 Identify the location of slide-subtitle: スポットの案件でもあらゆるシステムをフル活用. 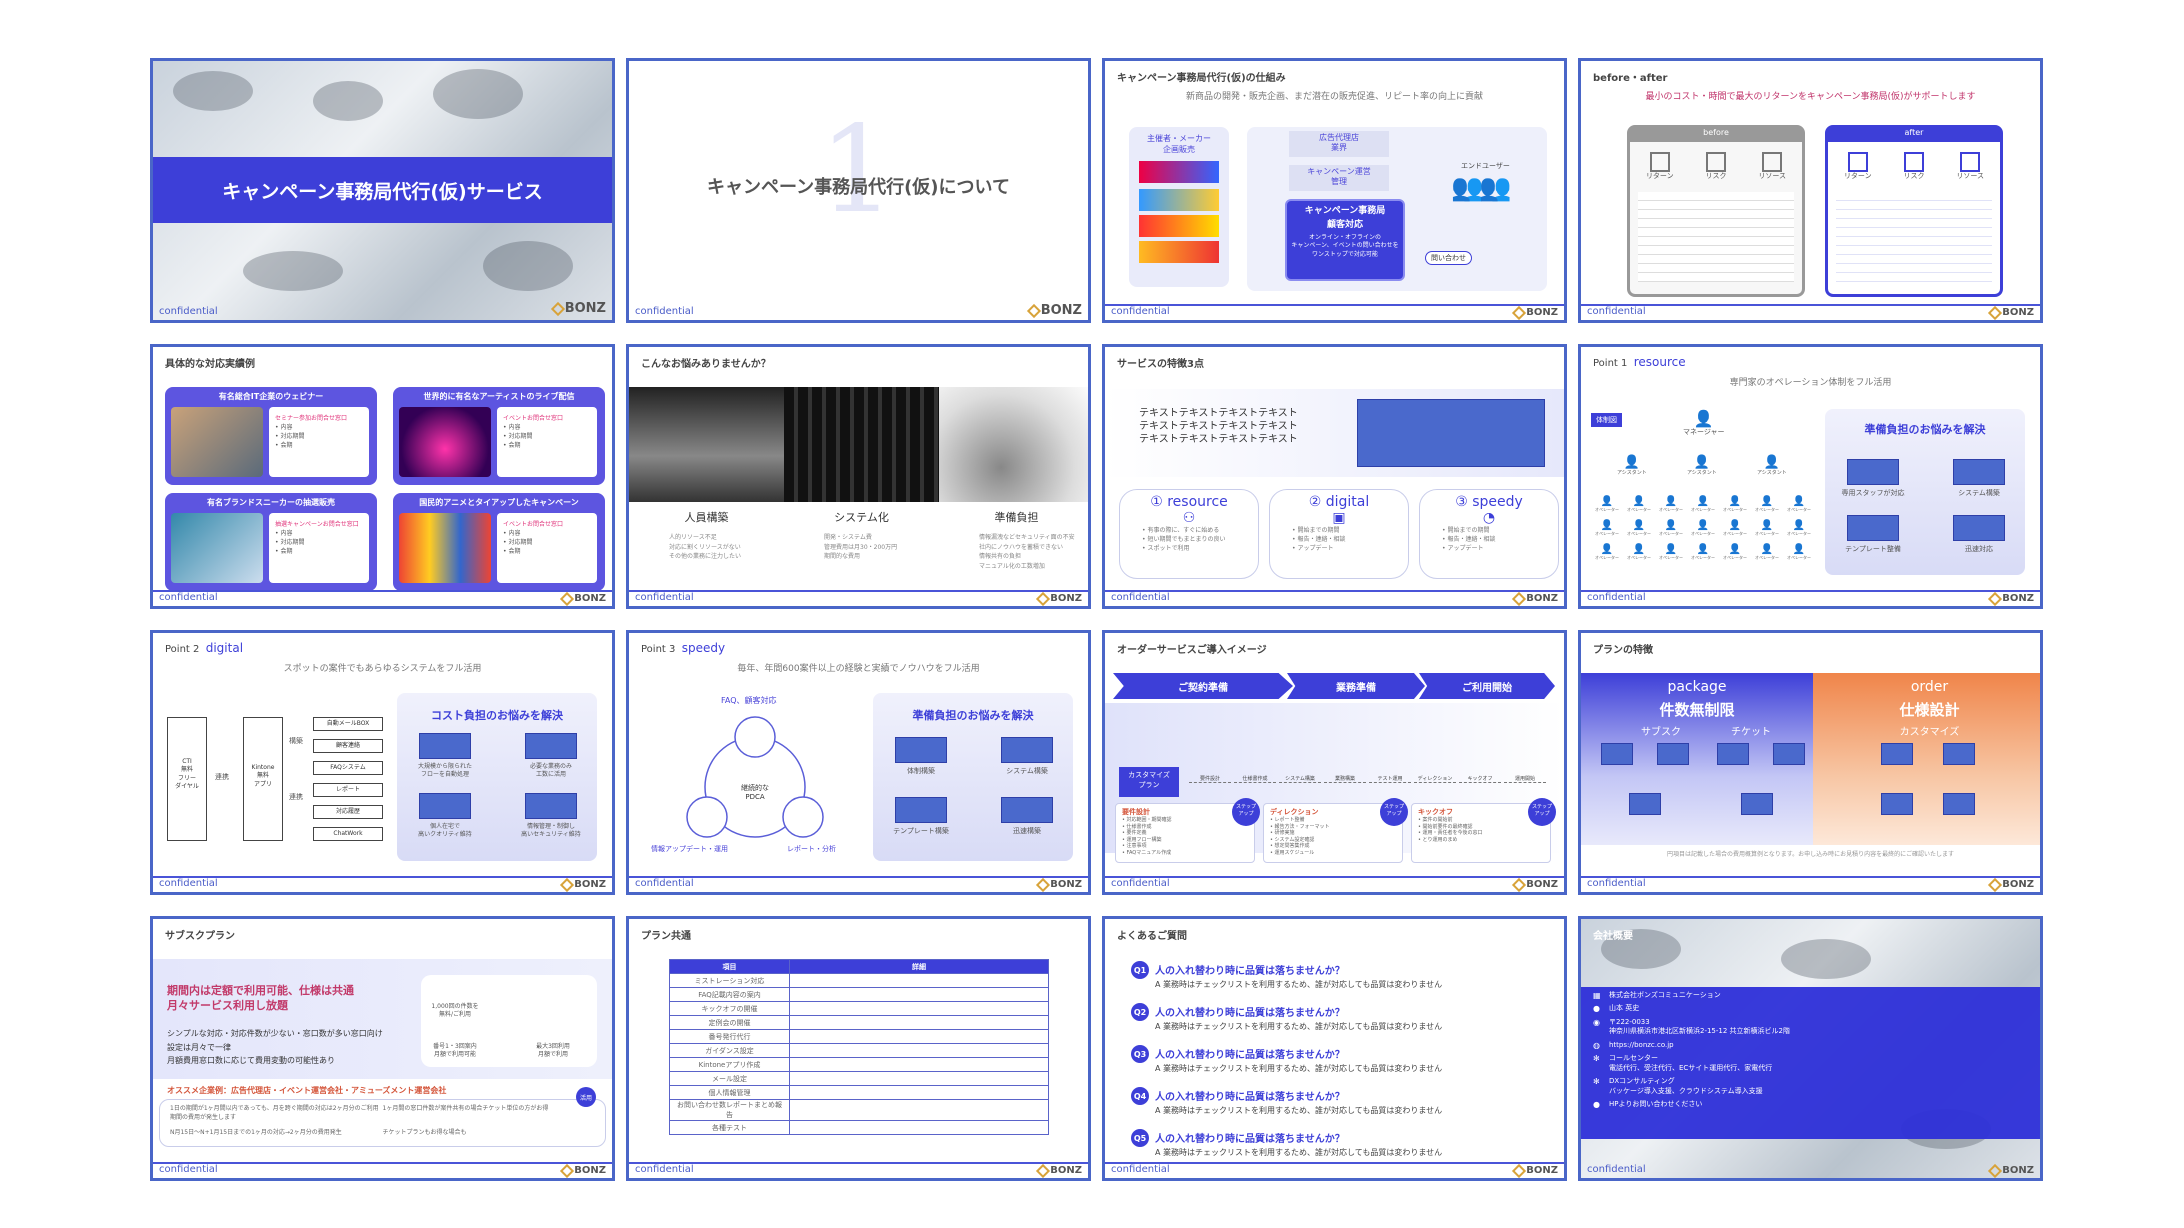
(382, 669).